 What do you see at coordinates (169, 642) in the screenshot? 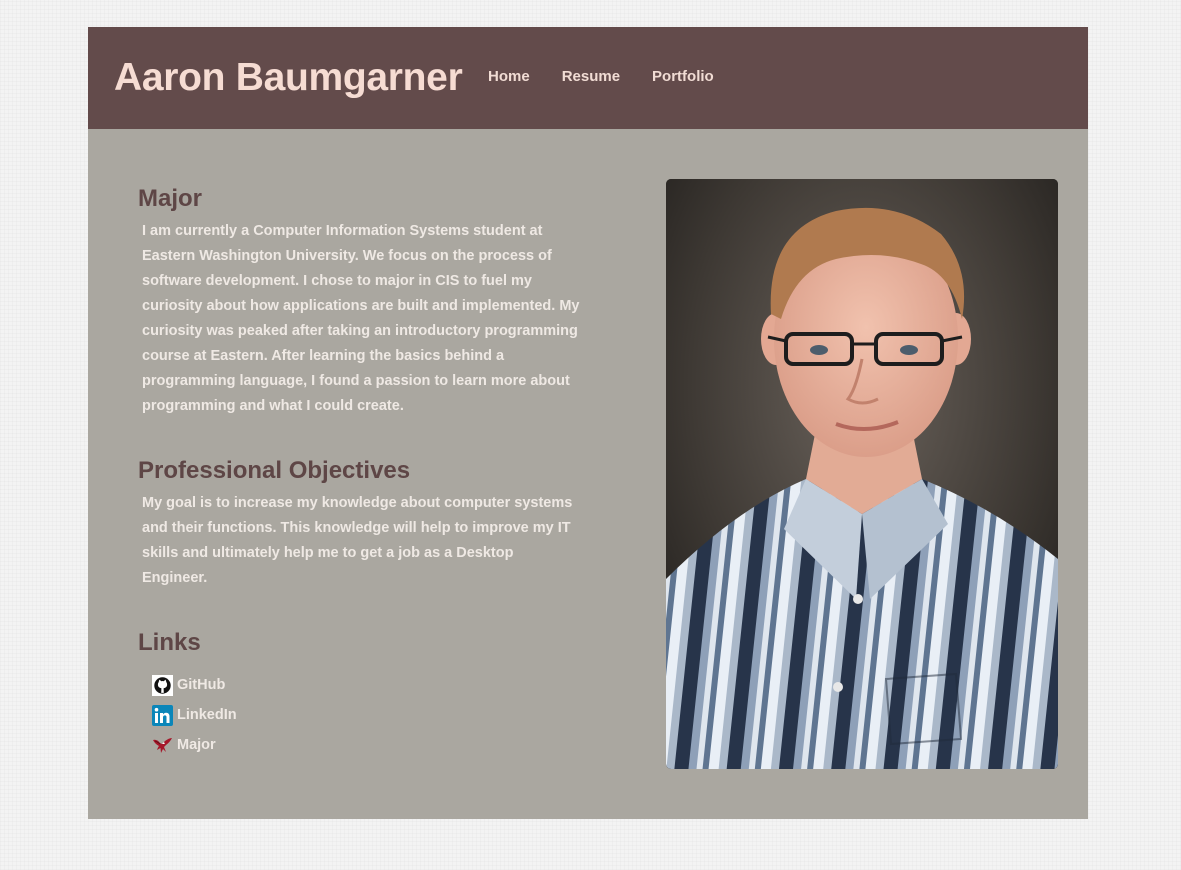
I see `links-heading: Links` at bounding box center [169, 642].